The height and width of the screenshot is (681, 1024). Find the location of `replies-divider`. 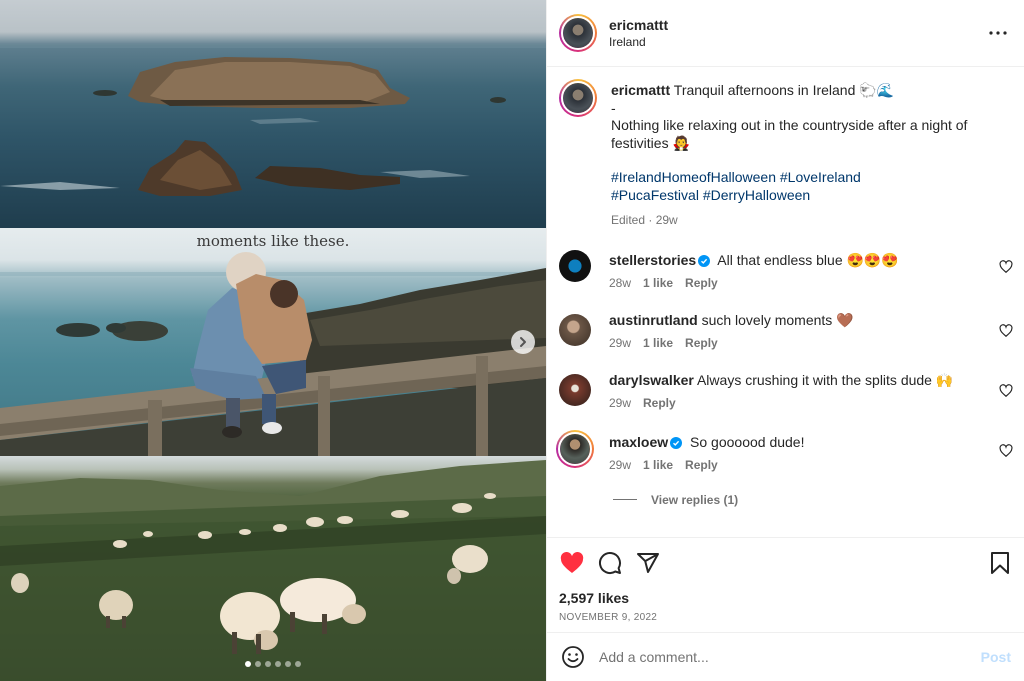

replies-divider is located at coordinates (625, 499).